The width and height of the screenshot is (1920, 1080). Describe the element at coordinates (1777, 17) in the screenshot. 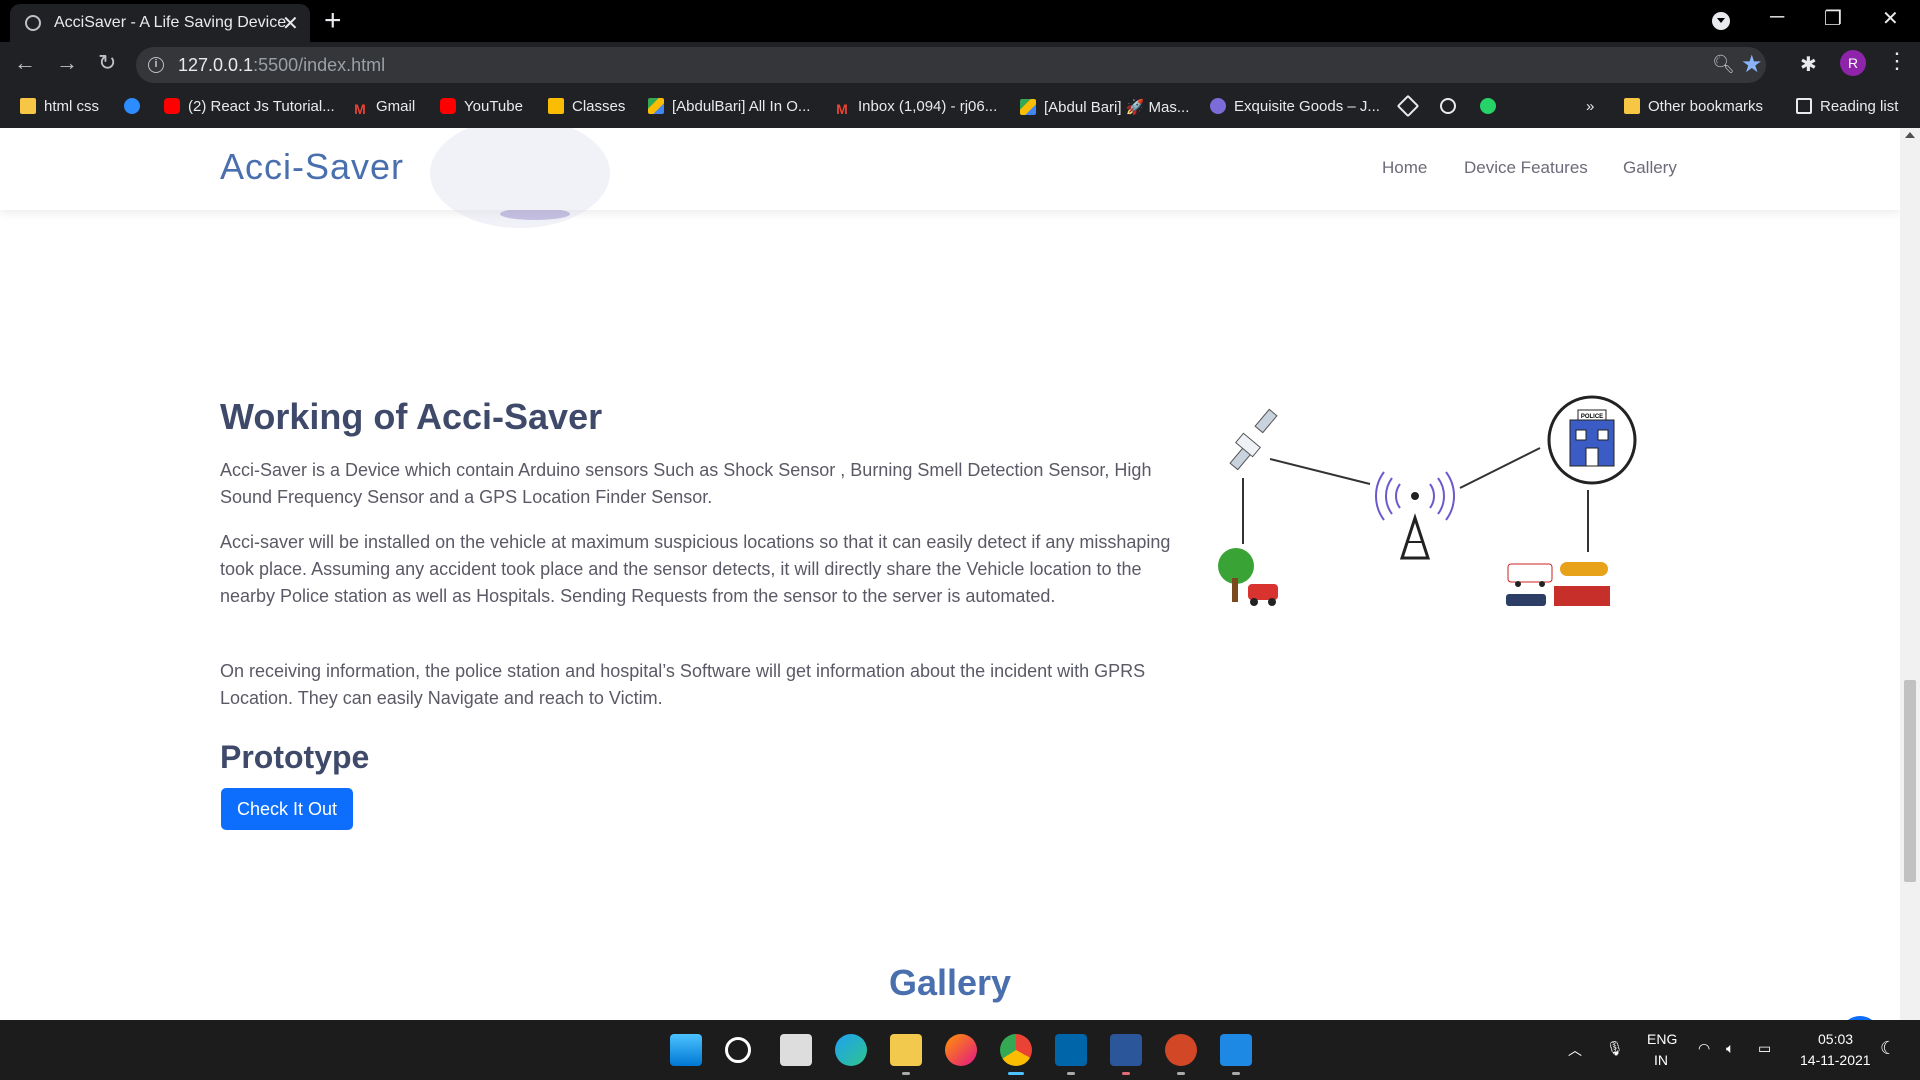

I see `minimize-icon: ─` at that location.